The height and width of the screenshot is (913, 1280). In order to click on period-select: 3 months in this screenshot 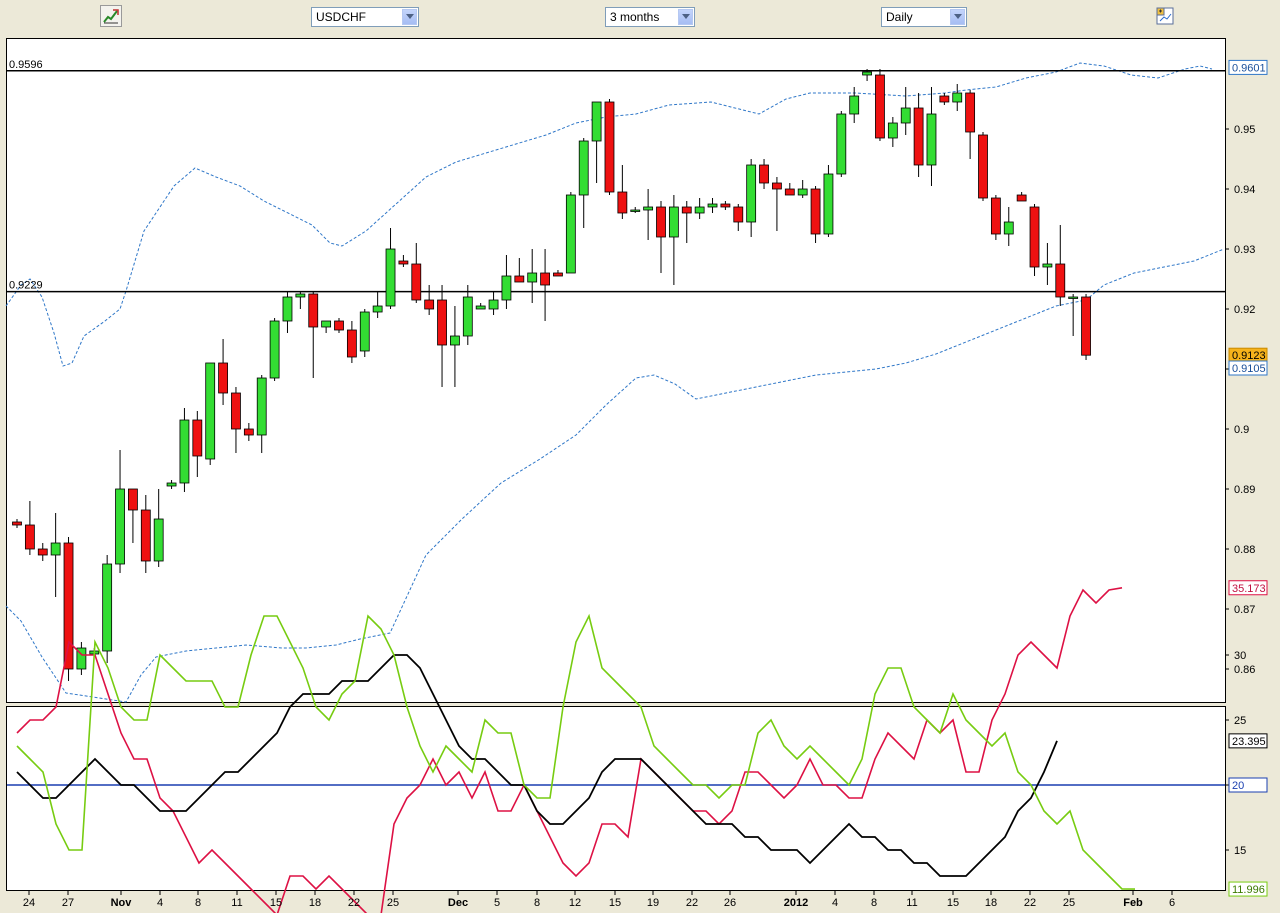, I will do `click(650, 17)`.